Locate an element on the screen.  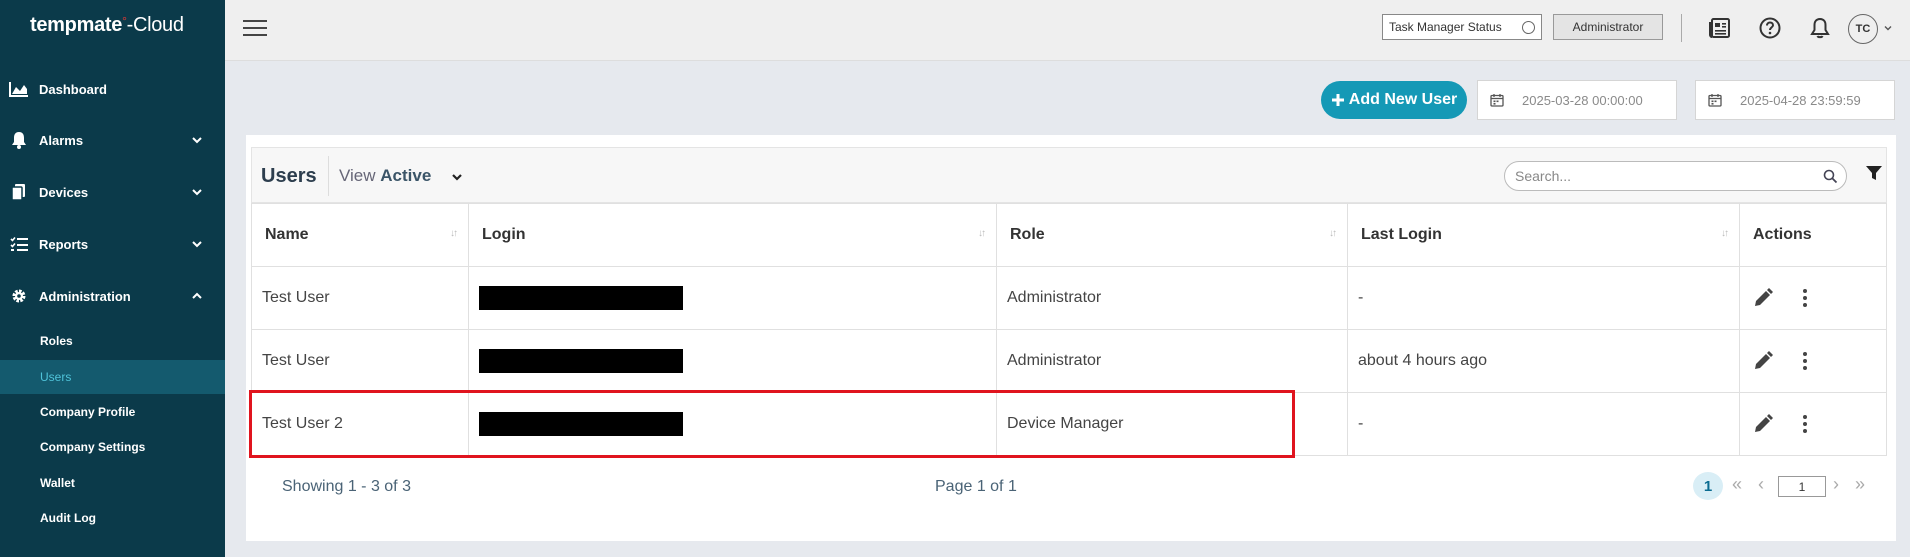
sidebar-subitem-users: Users is located at coordinates (112, 377).